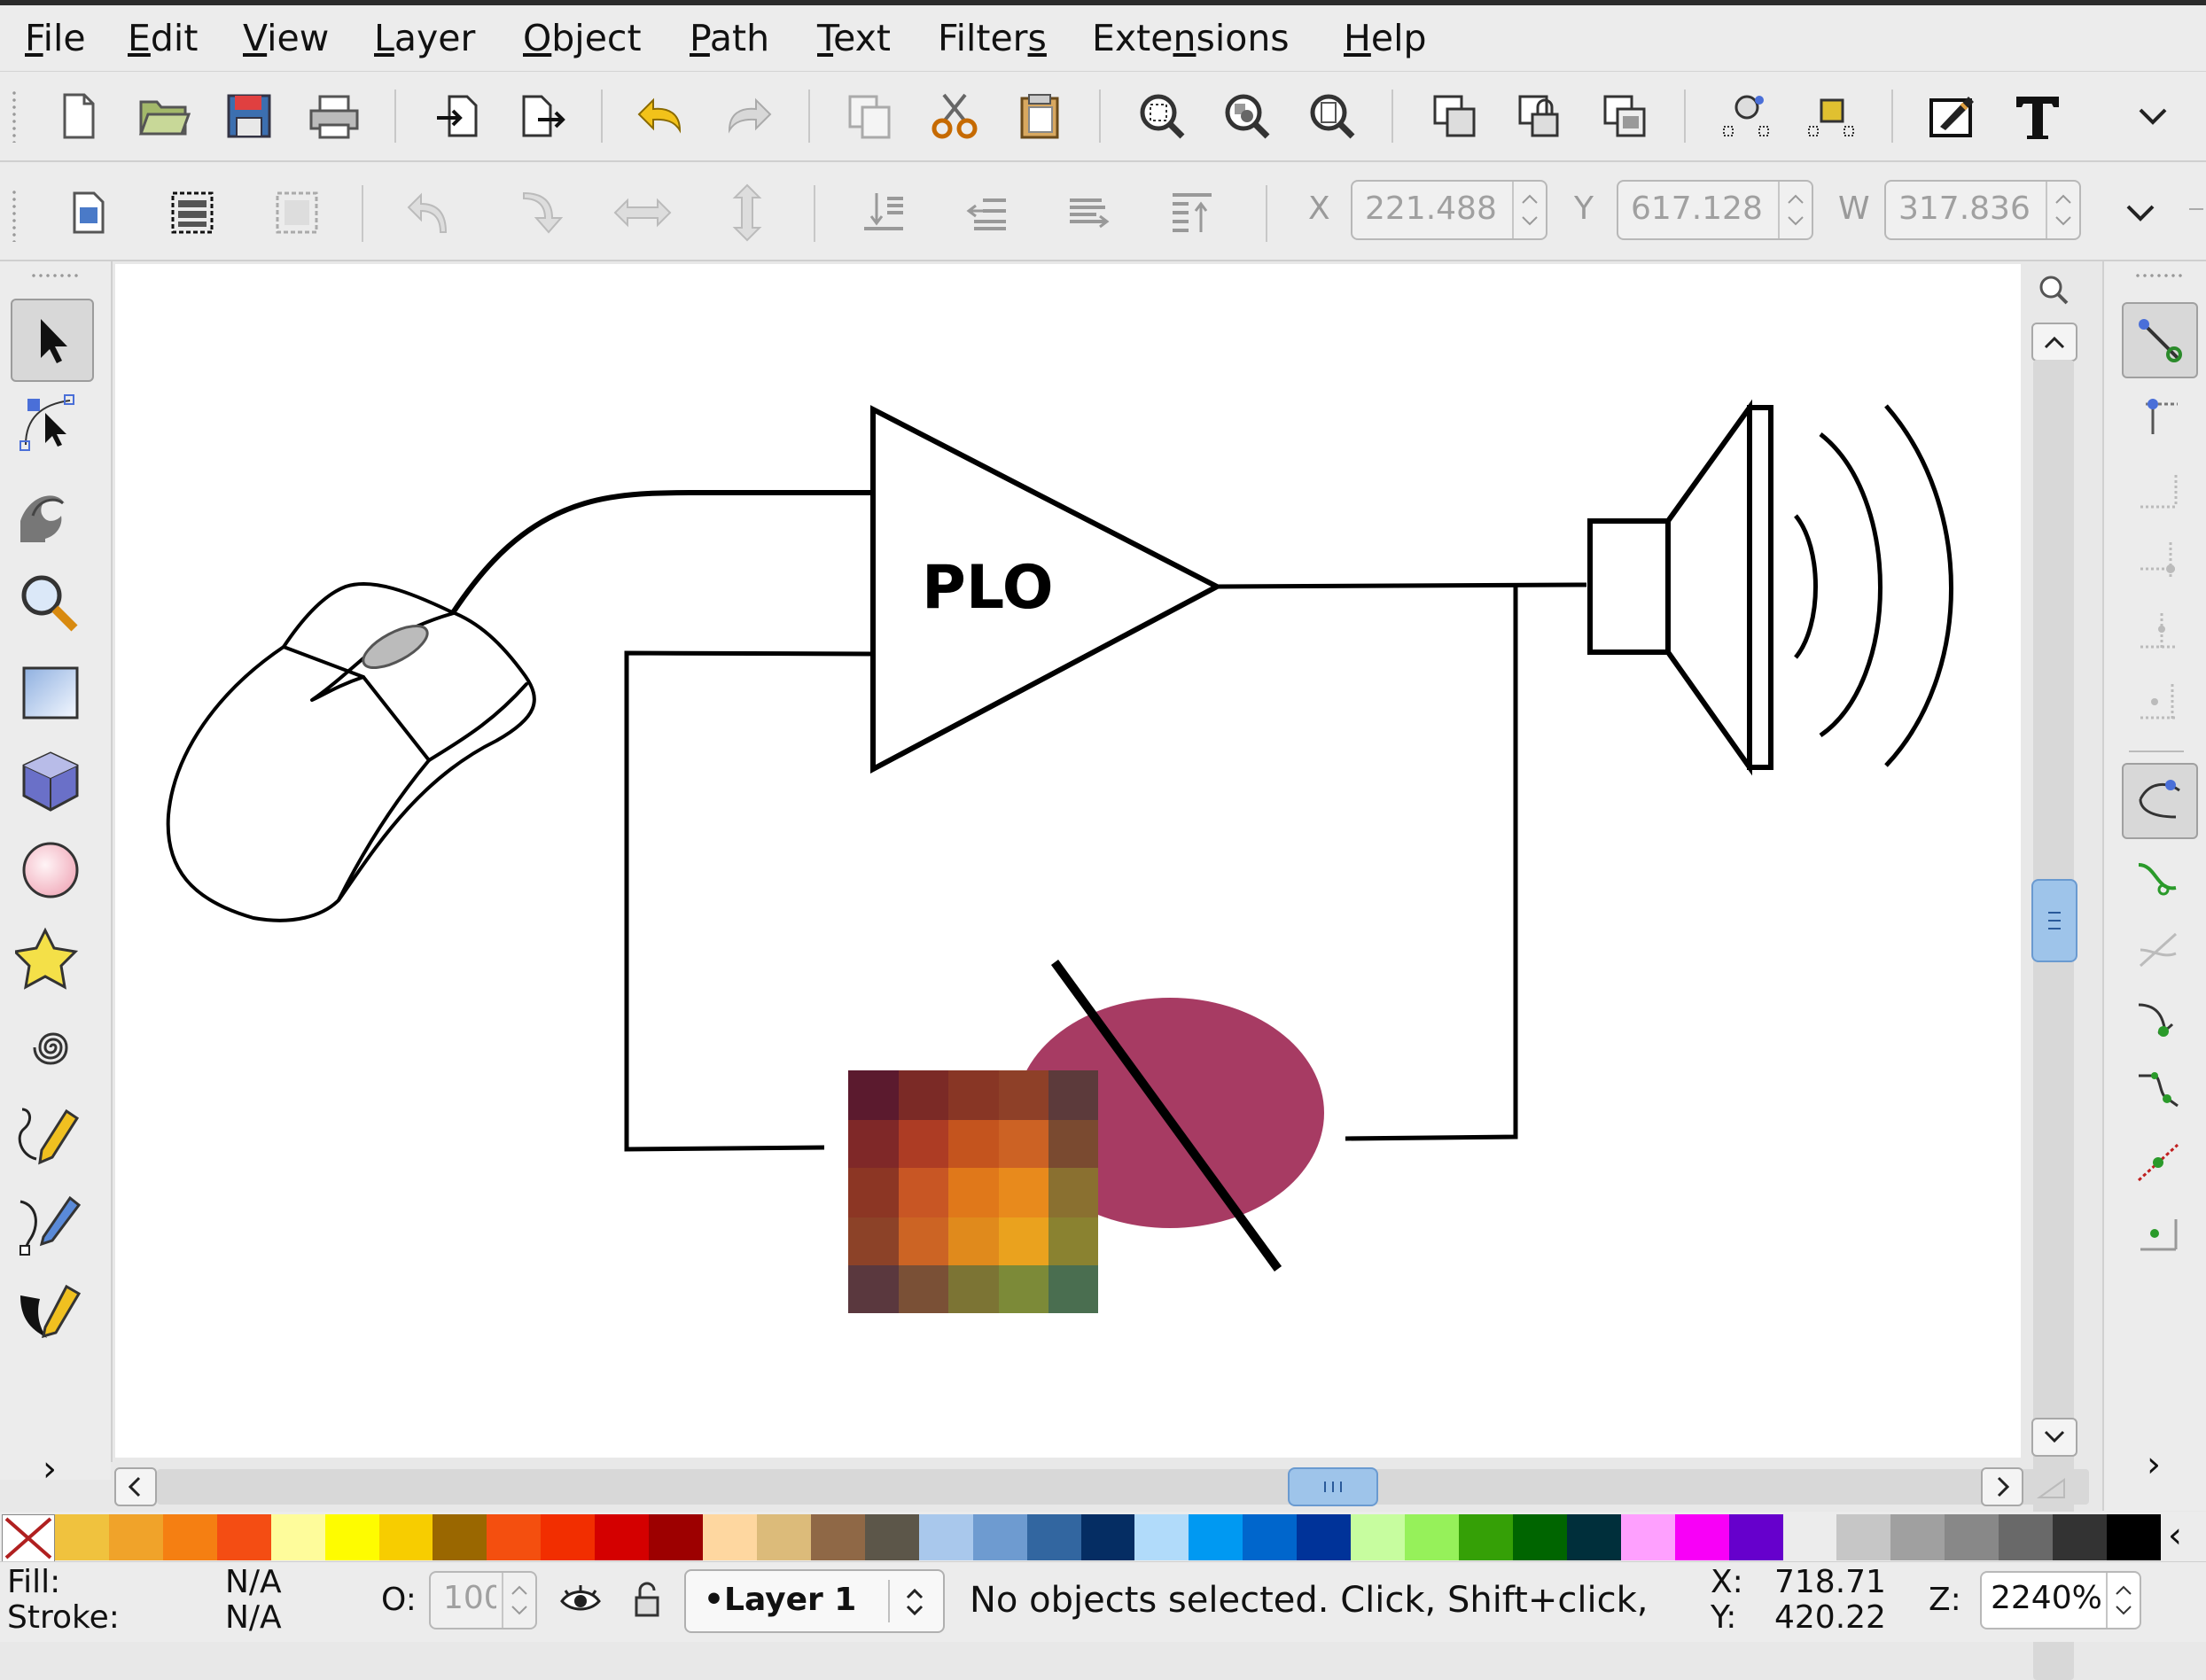 This screenshot has width=2206, height=1680. What do you see at coordinates (458, 116) in the screenshot?
I see `import-icon` at bounding box center [458, 116].